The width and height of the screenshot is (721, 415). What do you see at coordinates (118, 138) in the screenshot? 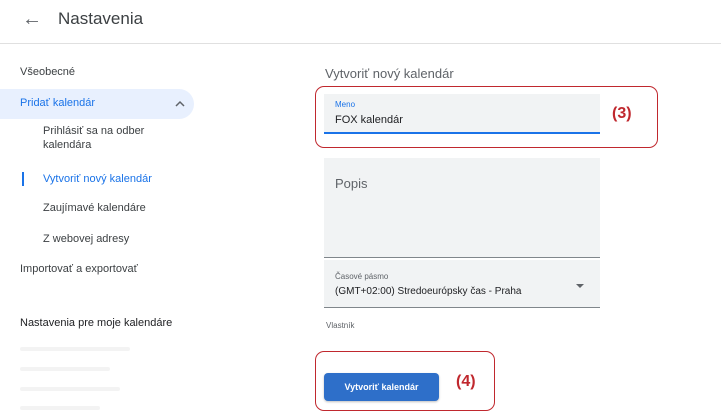
I see `sidebar-item-subscribe: Prihlásiť sa na odber kalendára` at bounding box center [118, 138].